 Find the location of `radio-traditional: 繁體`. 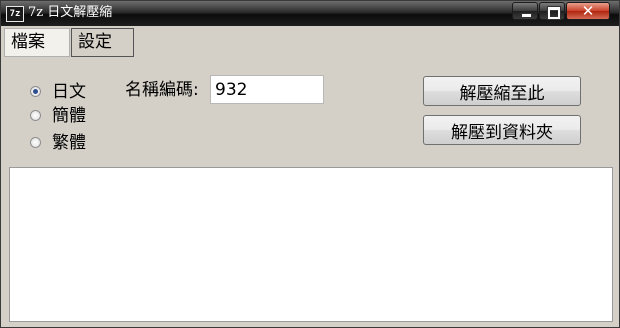

radio-traditional: 繁體 is located at coordinates (75, 143).